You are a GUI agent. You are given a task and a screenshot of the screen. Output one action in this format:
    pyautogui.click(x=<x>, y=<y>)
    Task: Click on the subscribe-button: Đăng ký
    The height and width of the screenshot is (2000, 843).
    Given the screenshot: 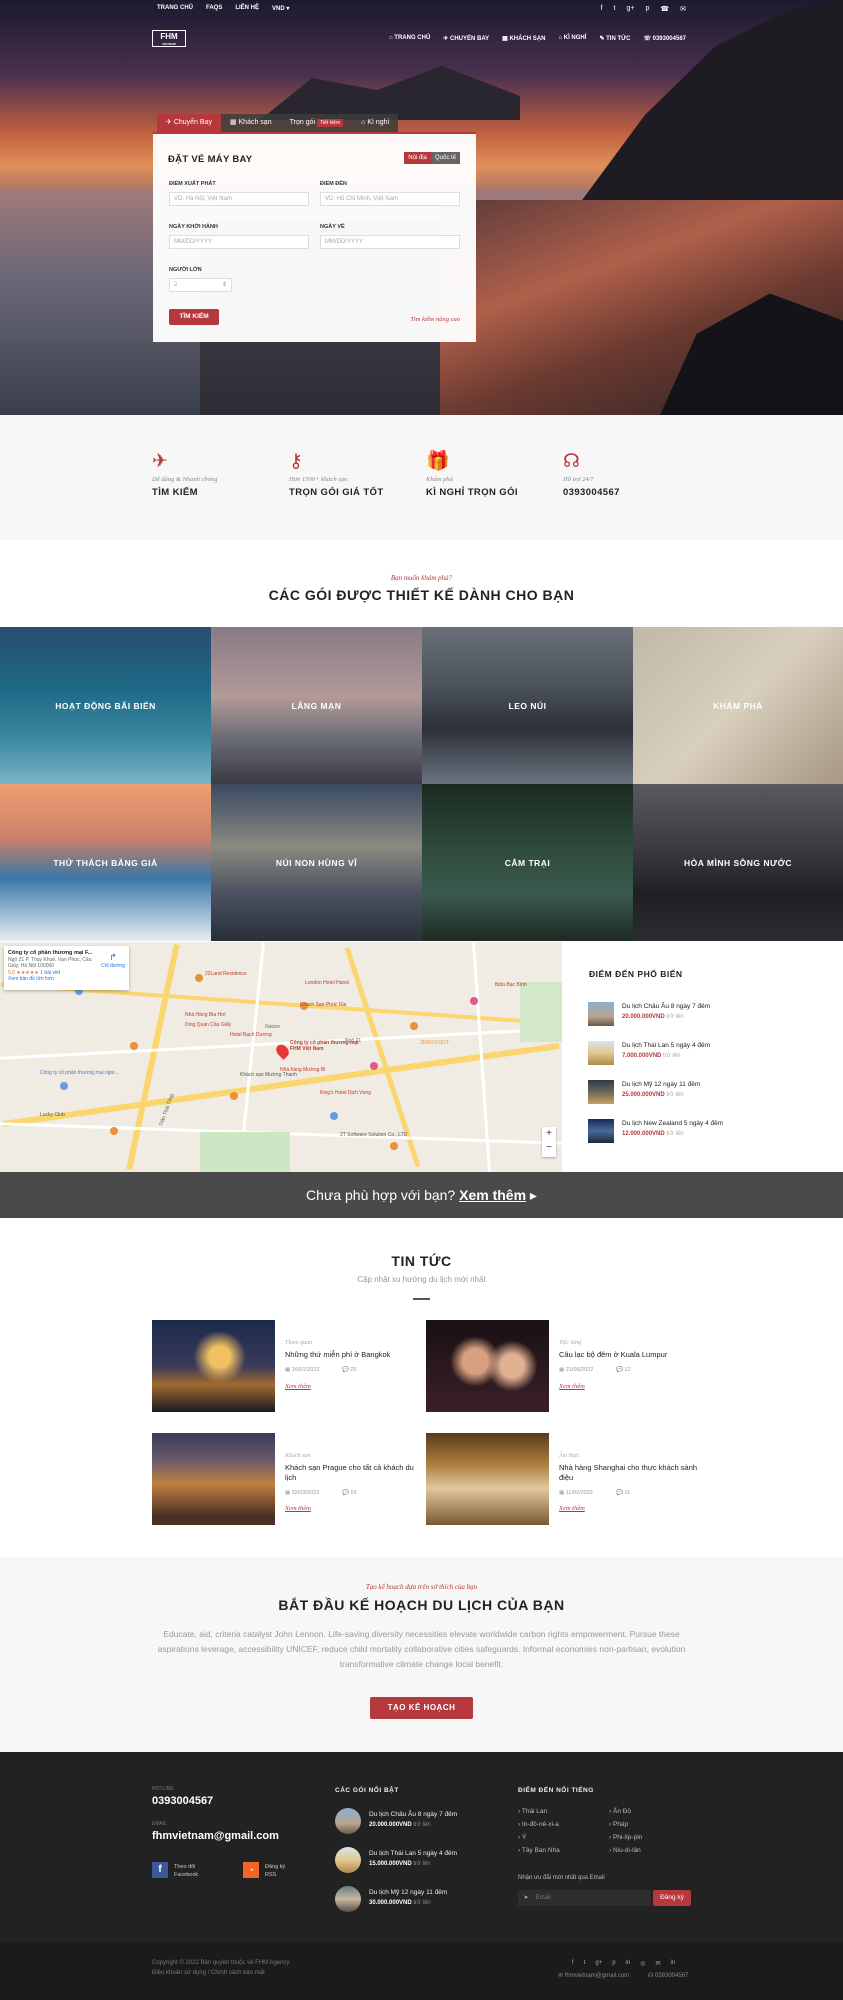 What is the action you would take?
    pyautogui.click(x=672, y=1898)
    